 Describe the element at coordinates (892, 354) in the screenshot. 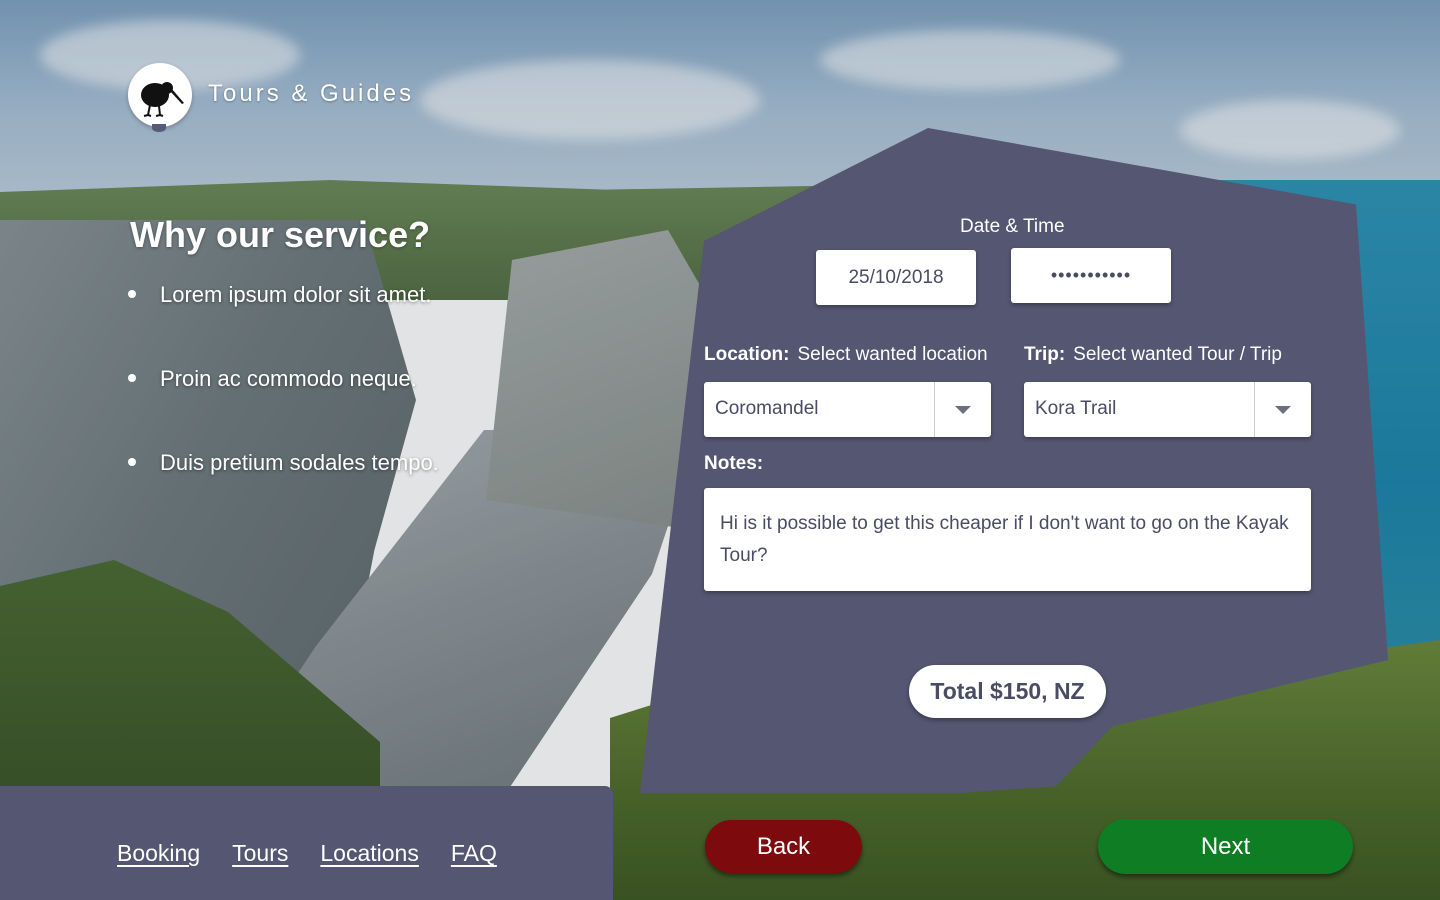

I see `location-hint: Select wanted location` at that location.